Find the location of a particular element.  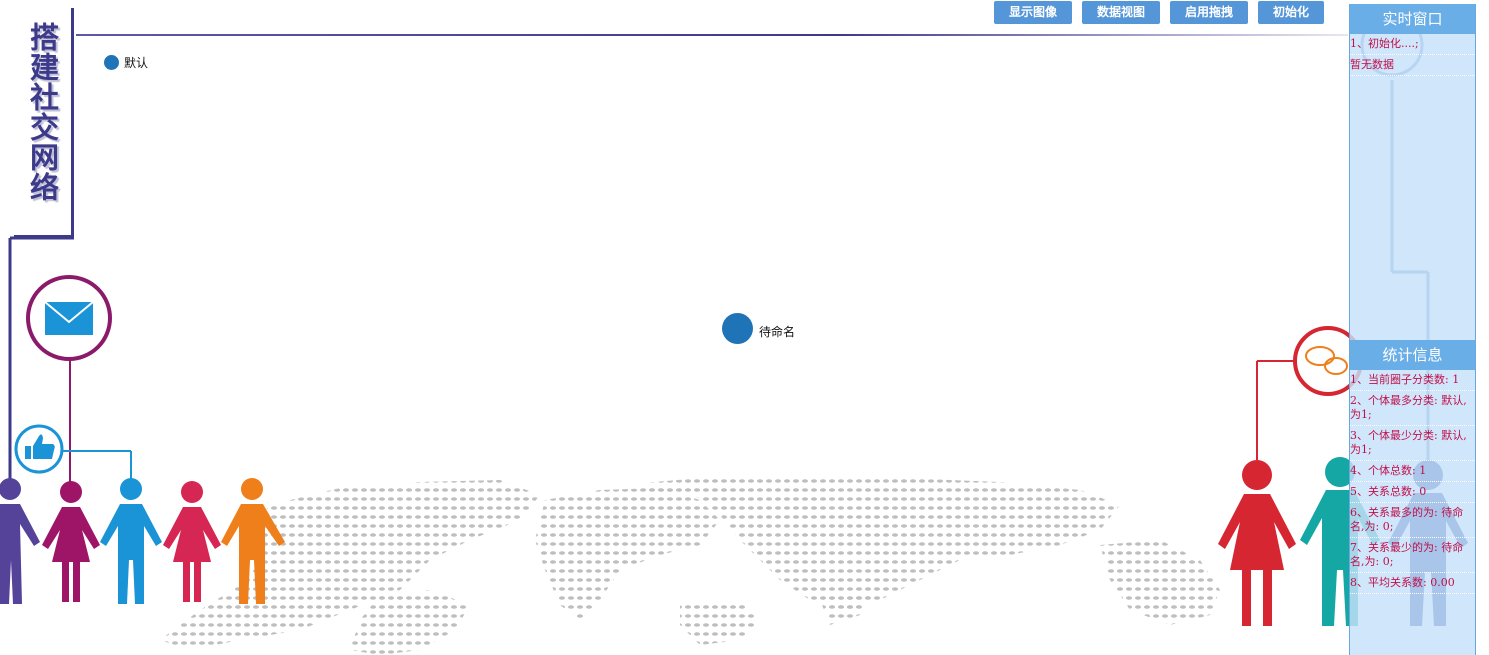

legend-item-default: 默认 is located at coordinates (126, 62).